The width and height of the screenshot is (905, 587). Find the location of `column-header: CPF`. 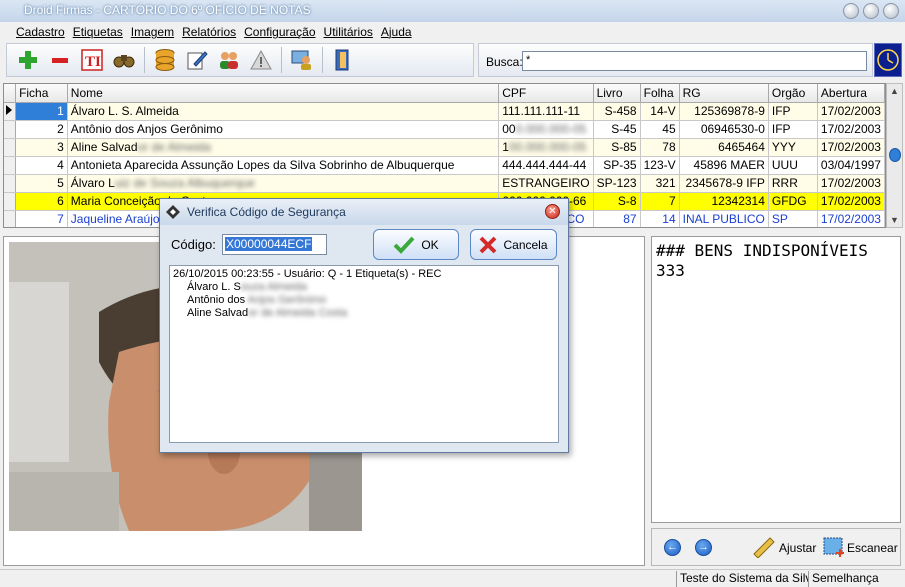

column-header: CPF is located at coordinates (546, 93).